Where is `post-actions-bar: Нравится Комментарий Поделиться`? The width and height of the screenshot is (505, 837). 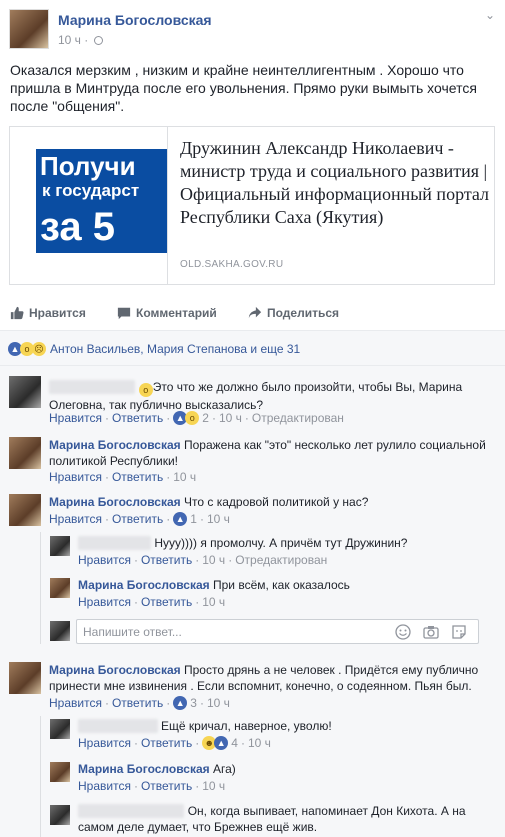
post-actions-bar: Нравится Комментарий Поделиться is located at coordinates (252, 314).